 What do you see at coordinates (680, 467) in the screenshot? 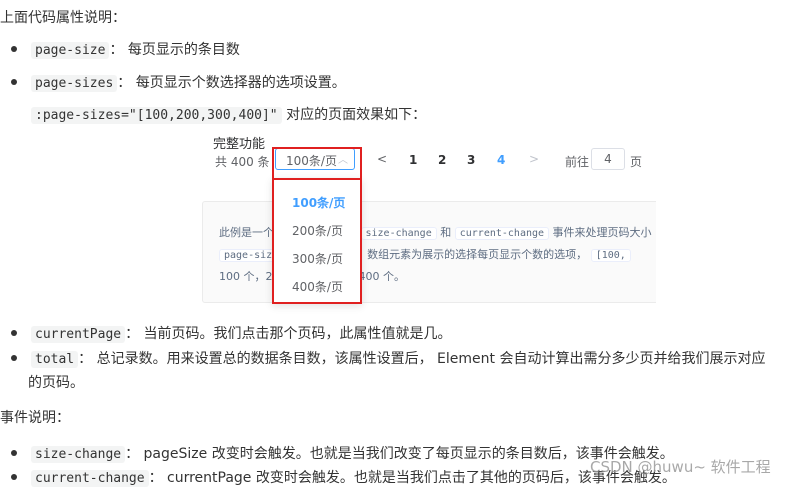
I see `csdn-watermark: CSDN @huwu~ 软件工程` at bounding box center [680, 467].